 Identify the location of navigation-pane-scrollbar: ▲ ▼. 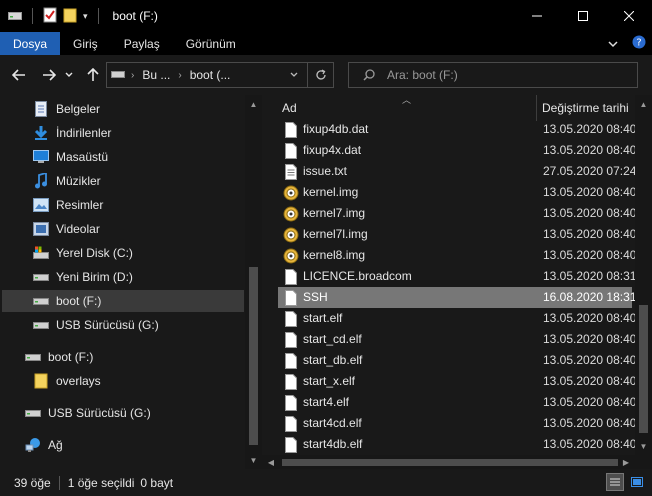
(253, 282).